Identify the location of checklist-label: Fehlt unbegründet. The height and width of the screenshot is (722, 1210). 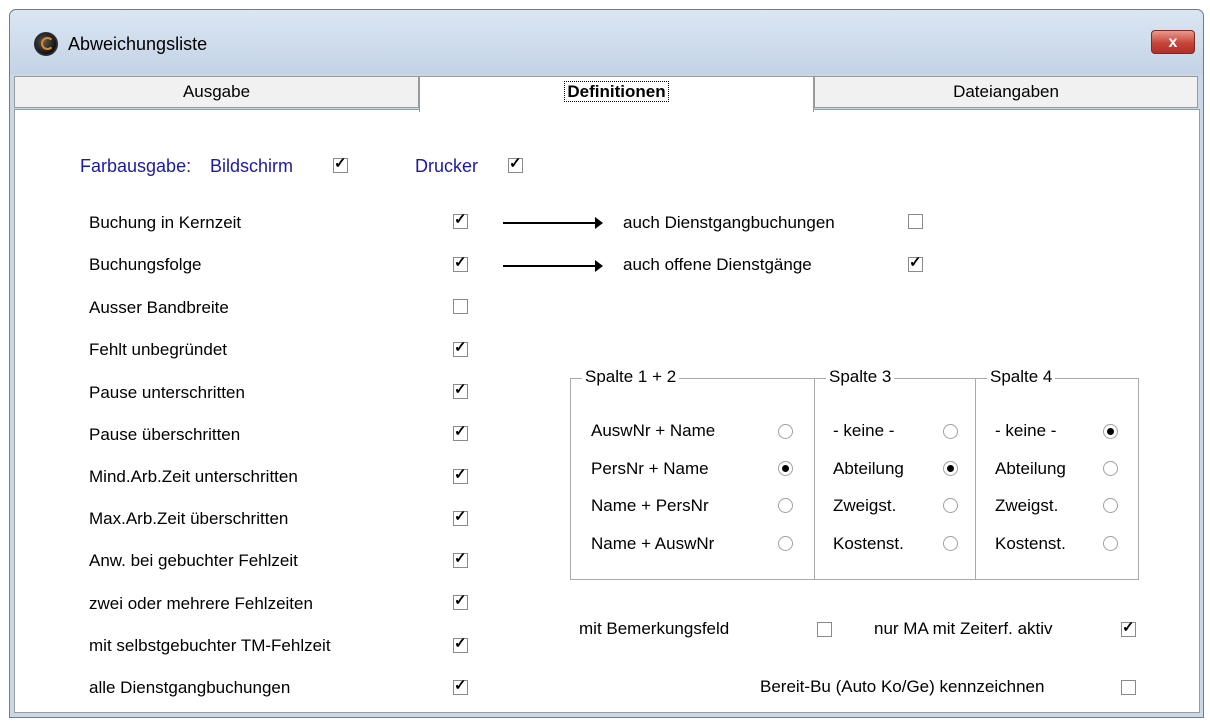
(158, 349).